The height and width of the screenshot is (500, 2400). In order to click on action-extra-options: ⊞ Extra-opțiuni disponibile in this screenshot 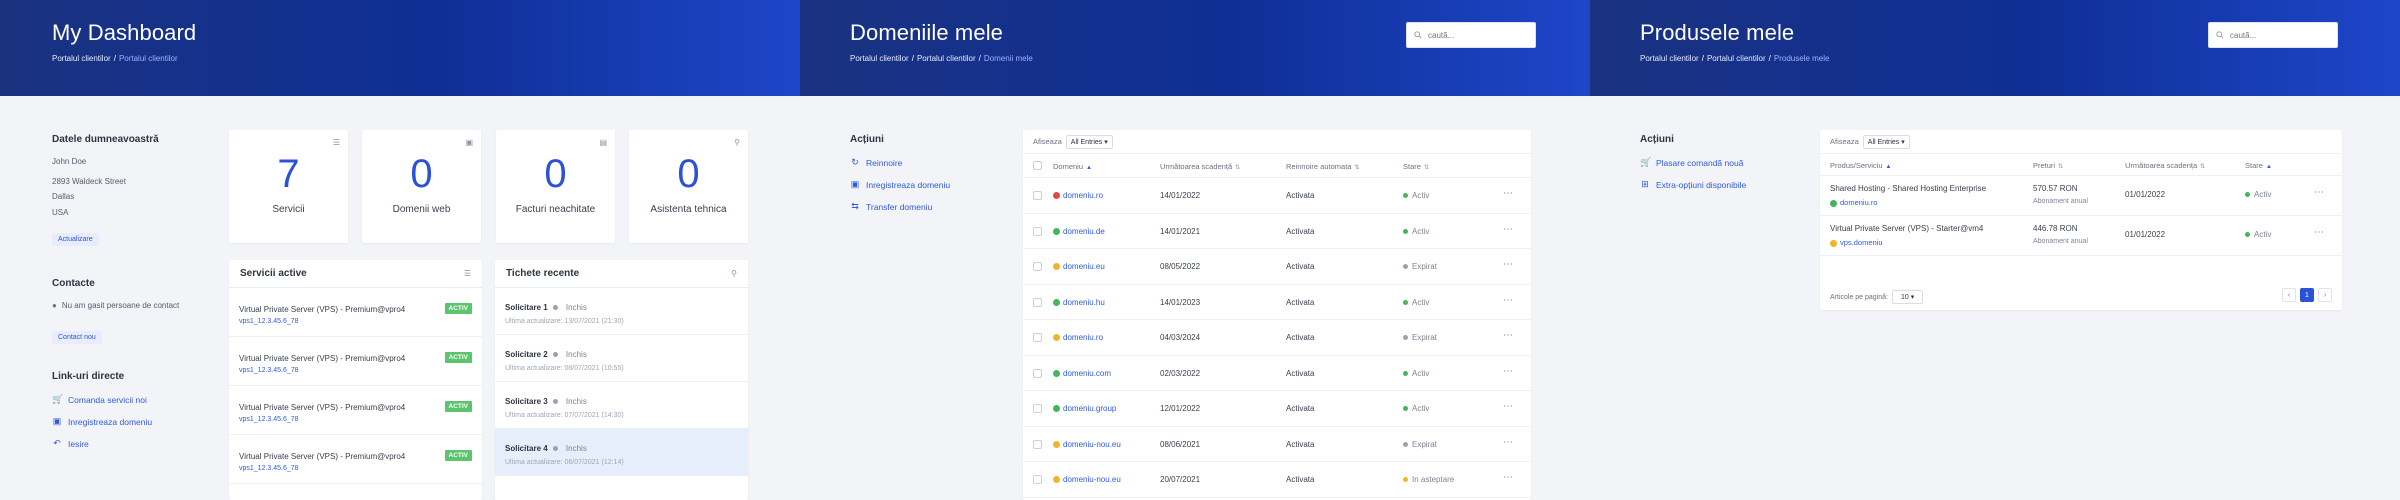, I will do `click(1715, 184)`.